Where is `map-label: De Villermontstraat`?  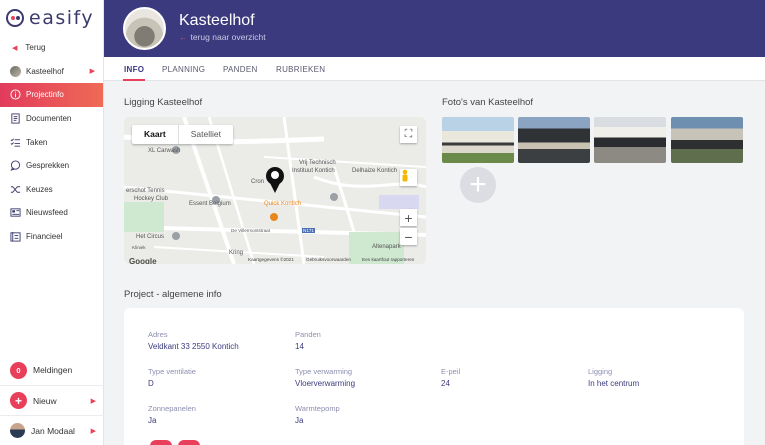 map-label: De Villermontstraat is located at coordinates (250, 230).